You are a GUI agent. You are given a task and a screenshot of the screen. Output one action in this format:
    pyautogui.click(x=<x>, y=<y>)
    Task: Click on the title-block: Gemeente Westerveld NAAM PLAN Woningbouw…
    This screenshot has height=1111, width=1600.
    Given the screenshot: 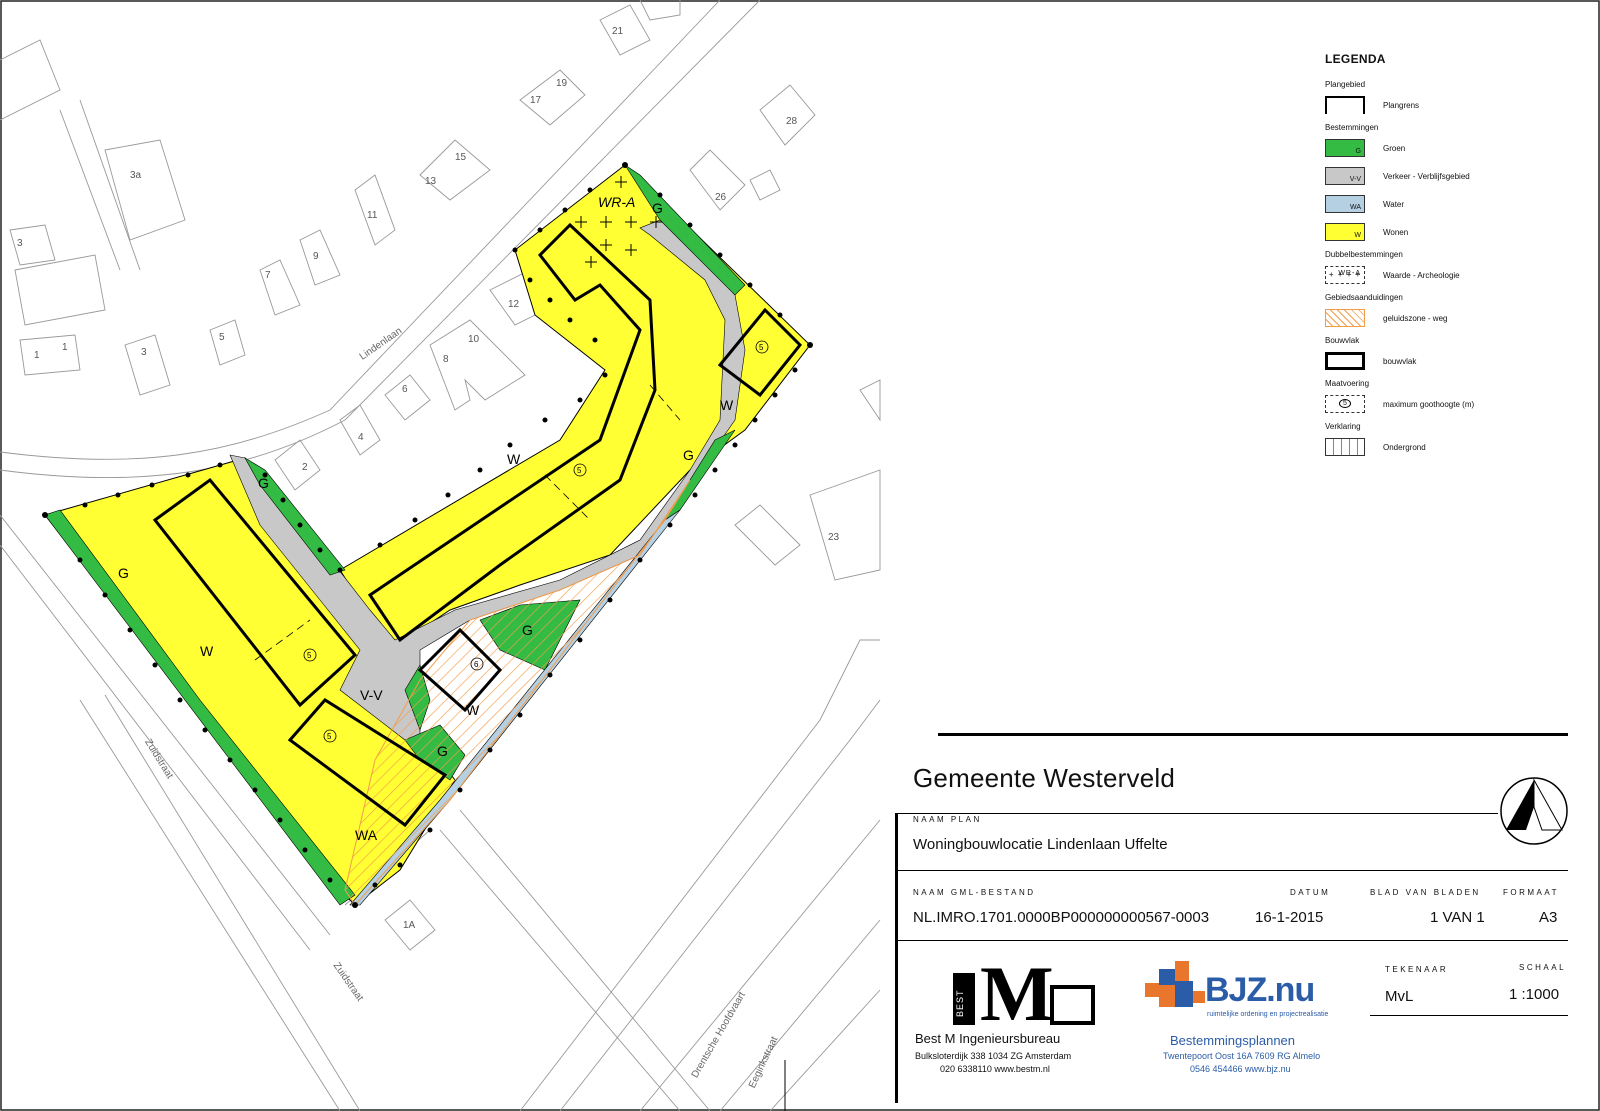 What is the action you would take?
    pyautogui.click(x=1236, y=919)
    